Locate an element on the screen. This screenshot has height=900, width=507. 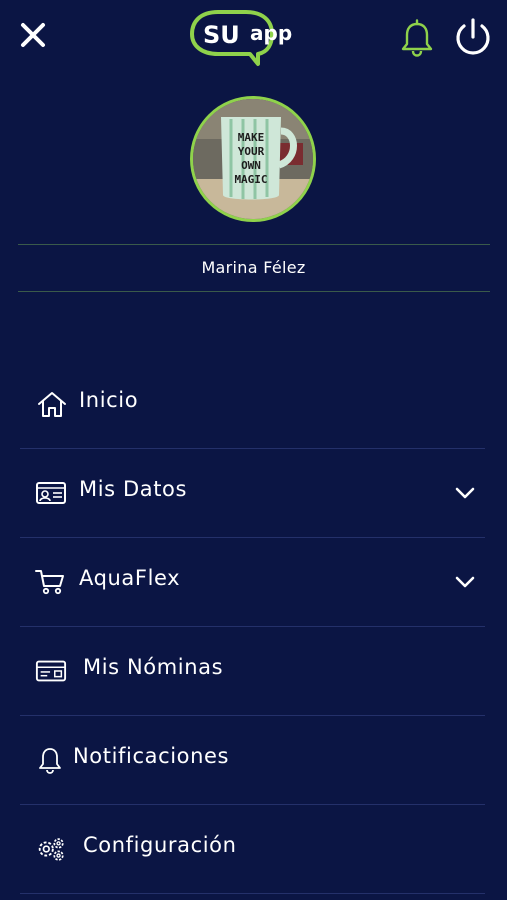
notifications-button is located at coordinates (417, 38).